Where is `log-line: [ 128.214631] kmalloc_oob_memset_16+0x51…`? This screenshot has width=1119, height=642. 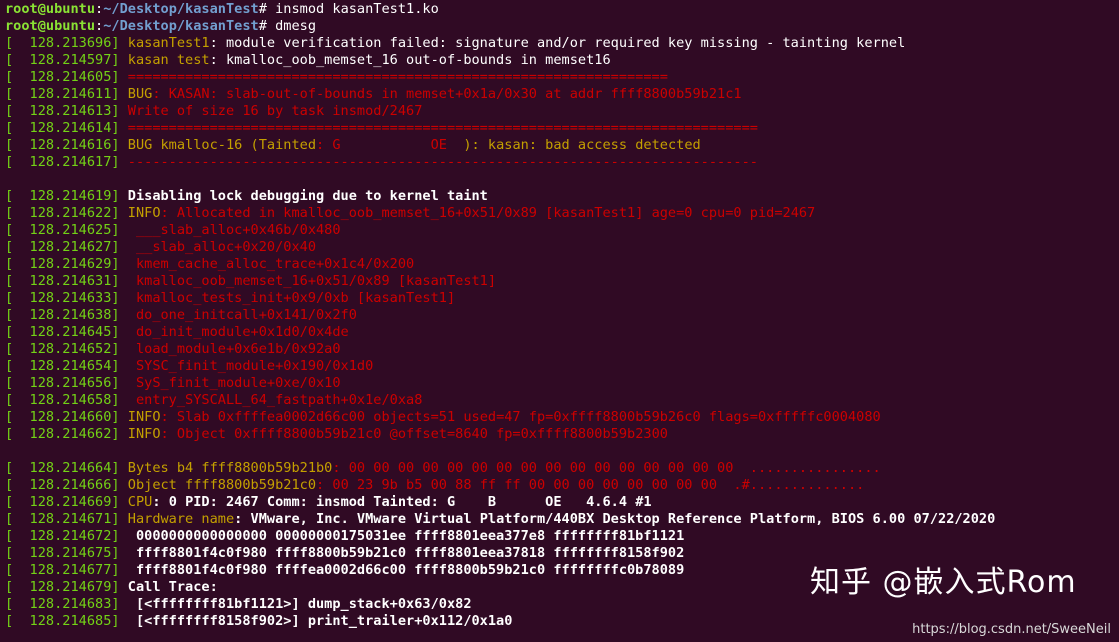 log-line: [ 128.214631] kmalloc_oob_memset_16+0x51… is located at coordinates (562, 281).